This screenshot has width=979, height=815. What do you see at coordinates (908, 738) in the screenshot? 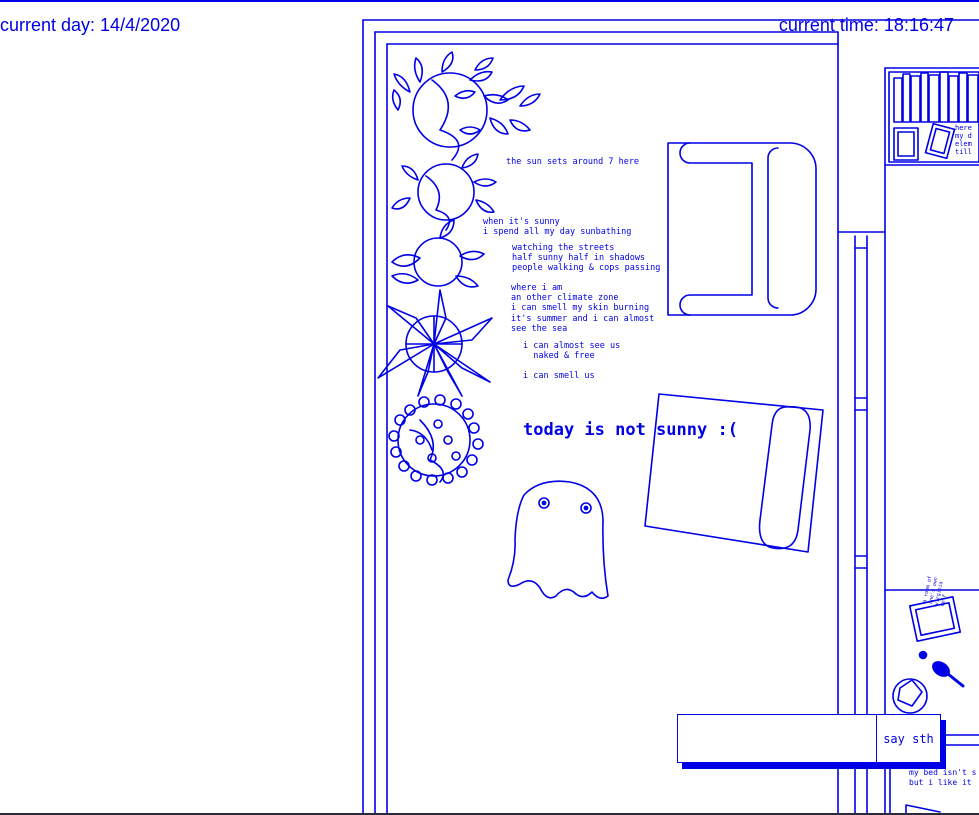
I see `say-sth-button: say sth` at bounding box center [908, 738].